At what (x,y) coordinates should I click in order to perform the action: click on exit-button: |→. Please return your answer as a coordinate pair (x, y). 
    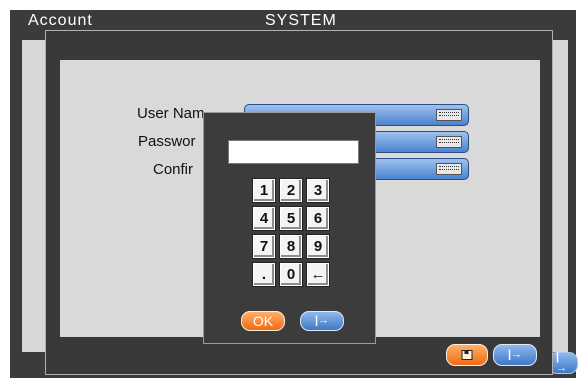
    Looking at the image, I should click on (515, 355).